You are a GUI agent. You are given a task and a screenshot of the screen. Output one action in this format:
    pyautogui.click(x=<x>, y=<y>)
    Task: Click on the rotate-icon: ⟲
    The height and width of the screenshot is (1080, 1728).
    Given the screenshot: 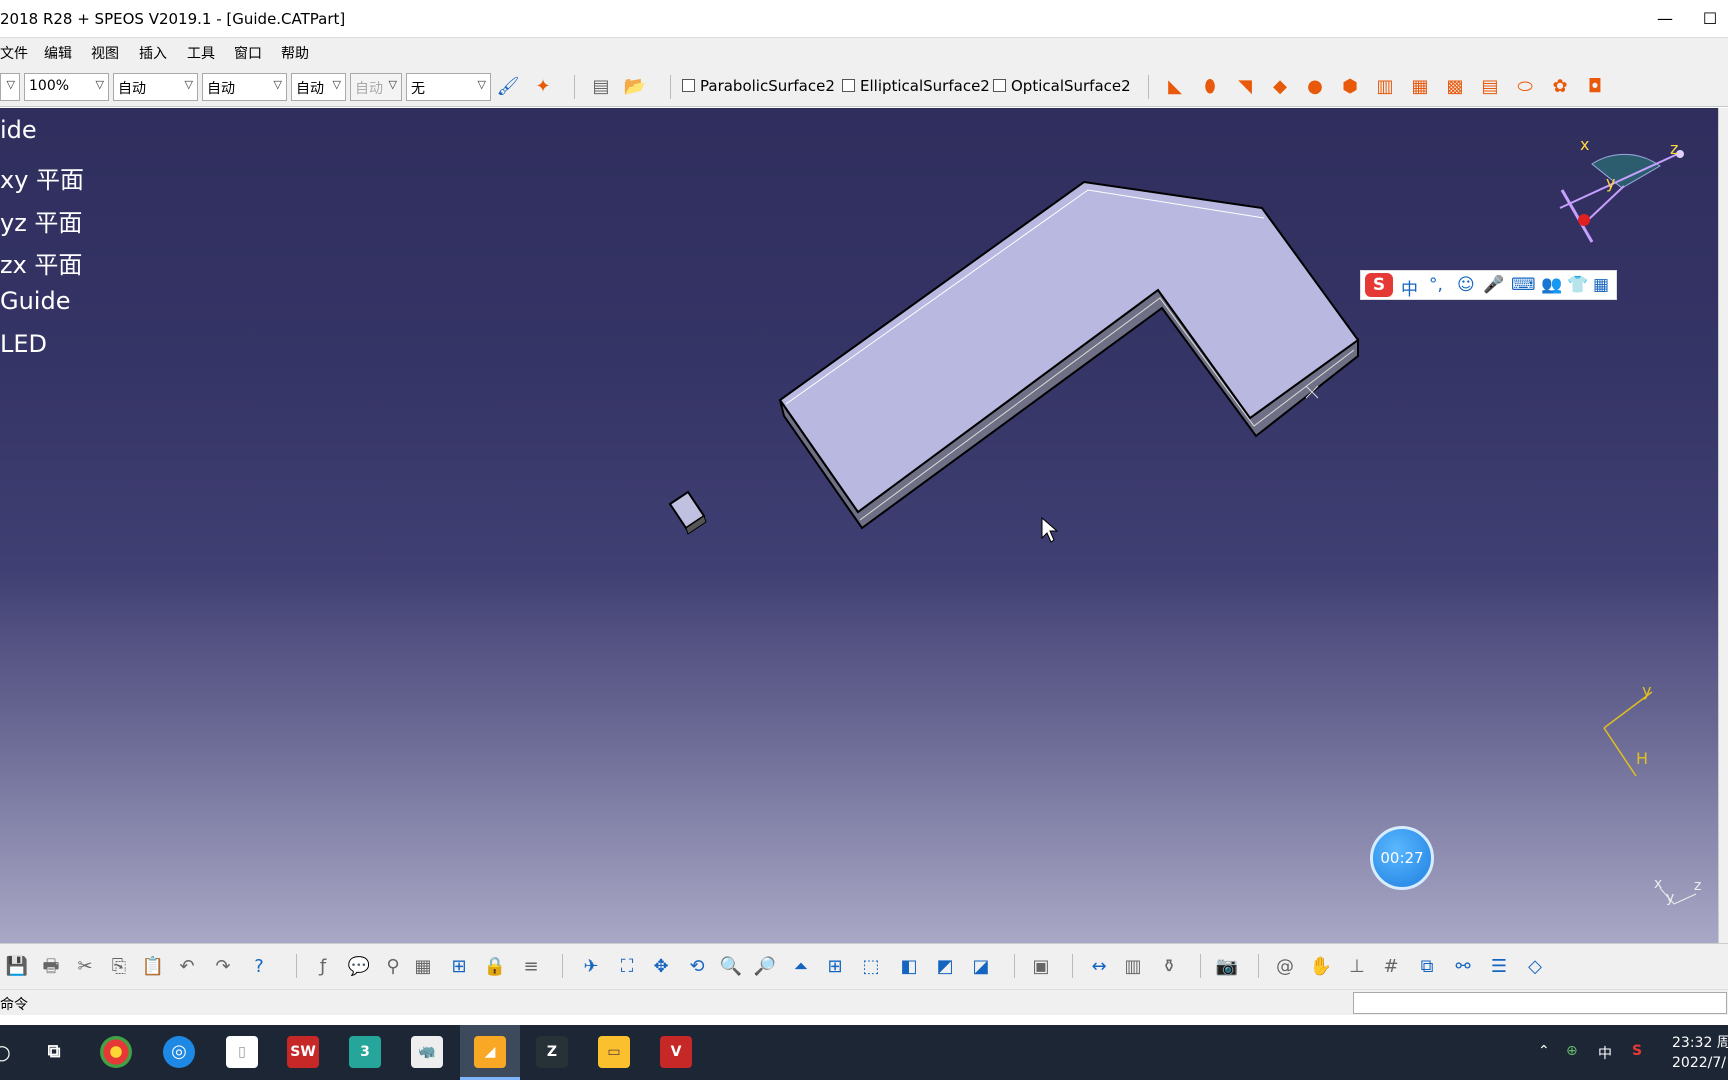 What is the action you would take?
    pyautogui.click(x=697, y=967)
    